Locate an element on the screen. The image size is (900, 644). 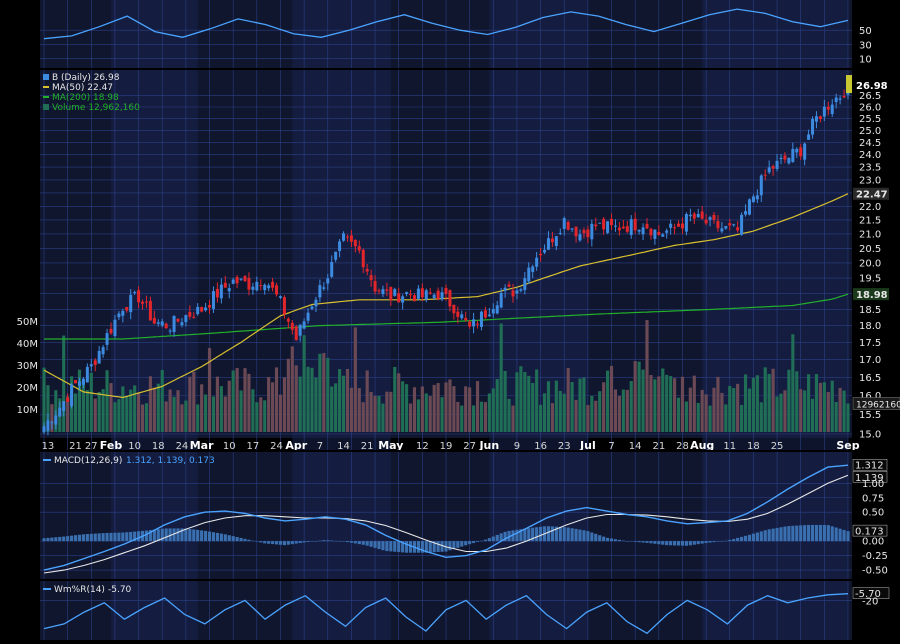
ma50-last-label: 22.47 is located at coordinates (872, 195).